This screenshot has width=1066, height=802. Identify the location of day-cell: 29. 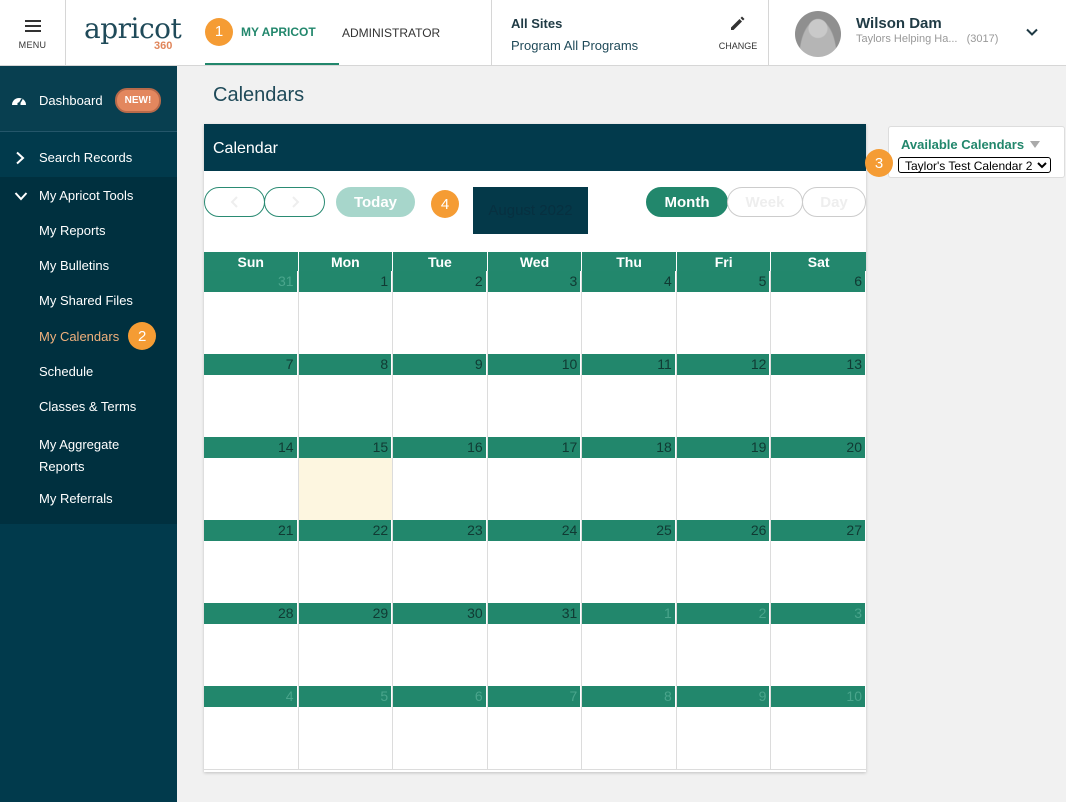
(346, 645).